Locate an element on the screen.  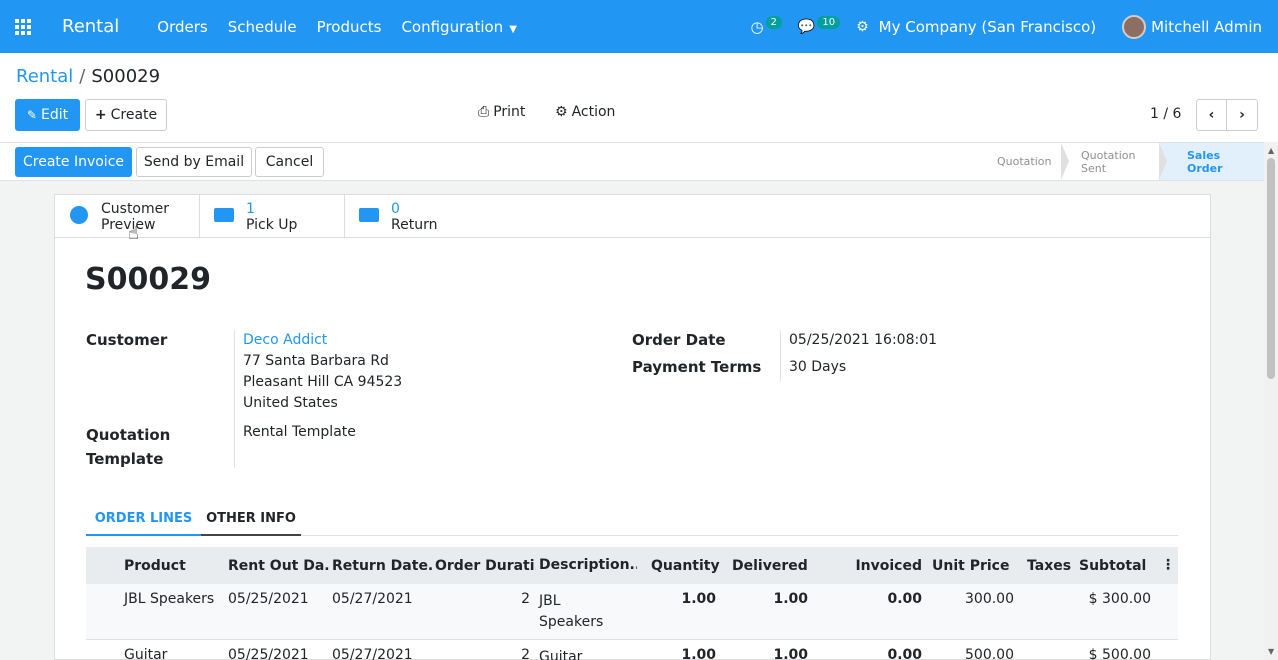
pickup-label: Pick Up is located at coordinates (272, 224).